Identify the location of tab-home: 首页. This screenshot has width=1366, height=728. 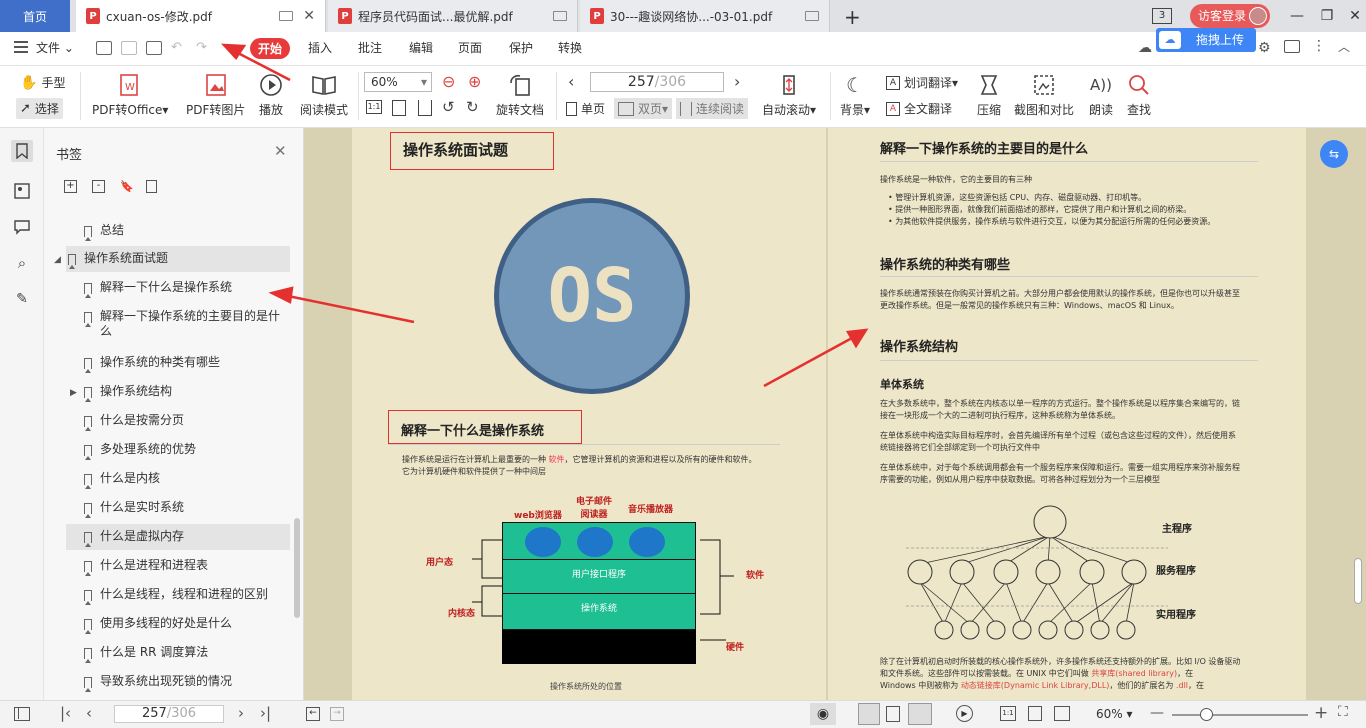
(35, 16).